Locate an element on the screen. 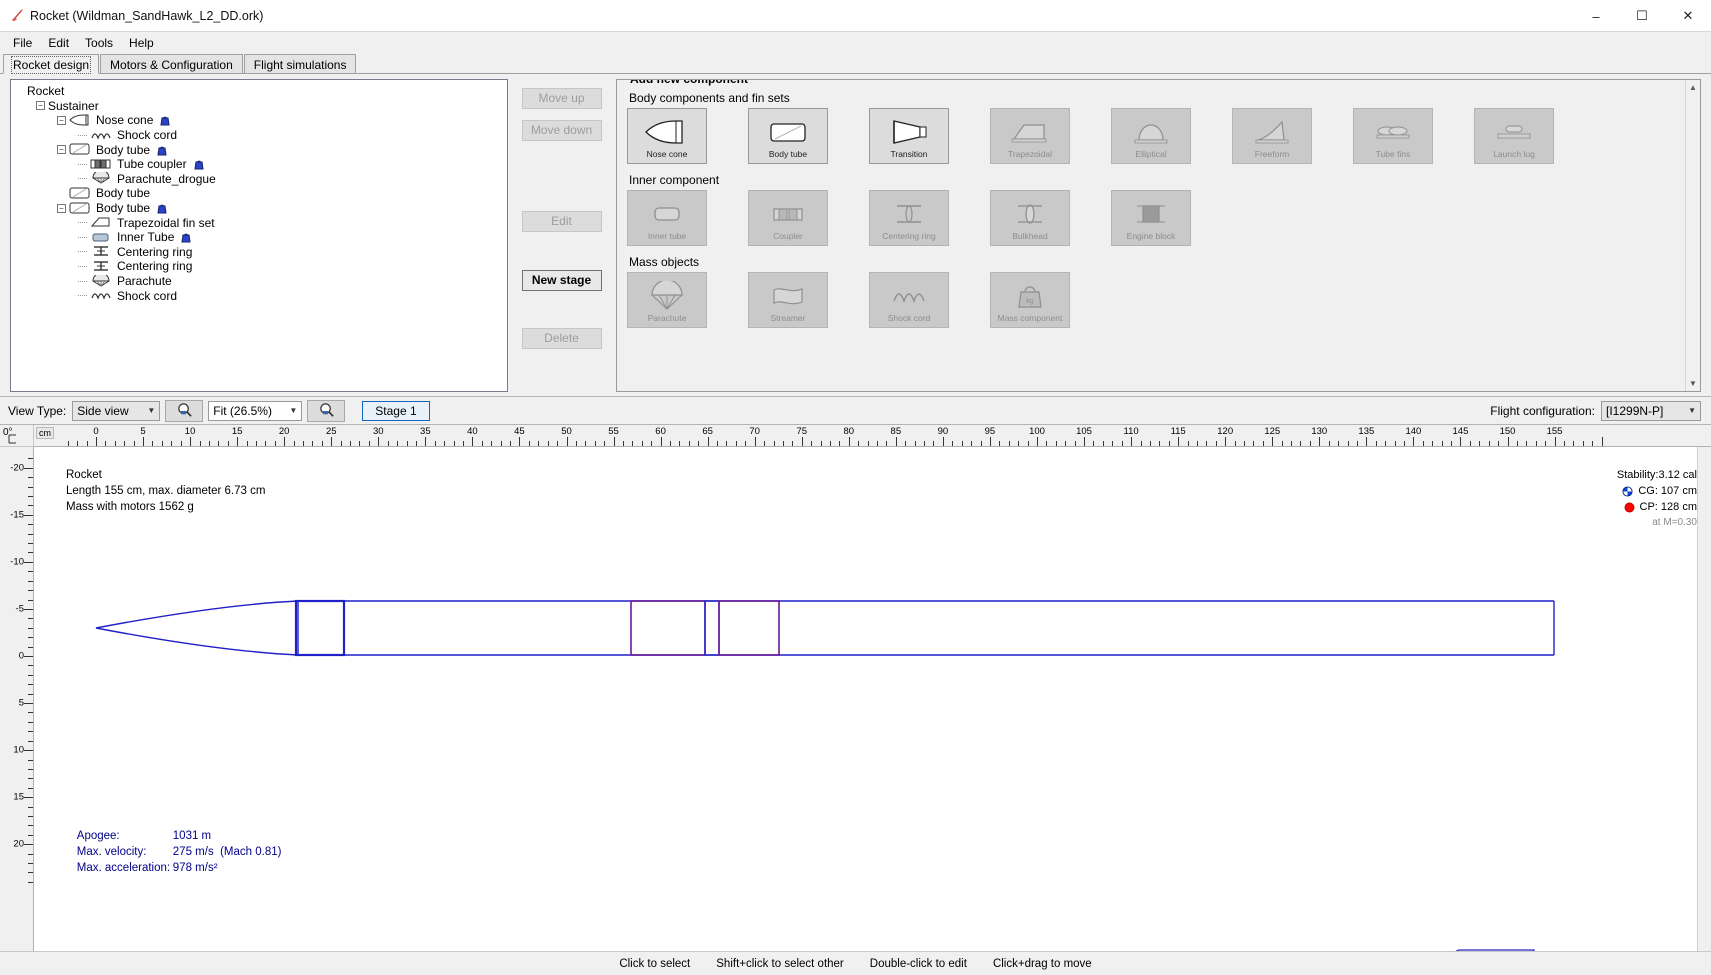 The height and width of the screenshot is (975, 1711). tree-node-tube-coupler: Tube coupler is located at coordinates (261, 164).